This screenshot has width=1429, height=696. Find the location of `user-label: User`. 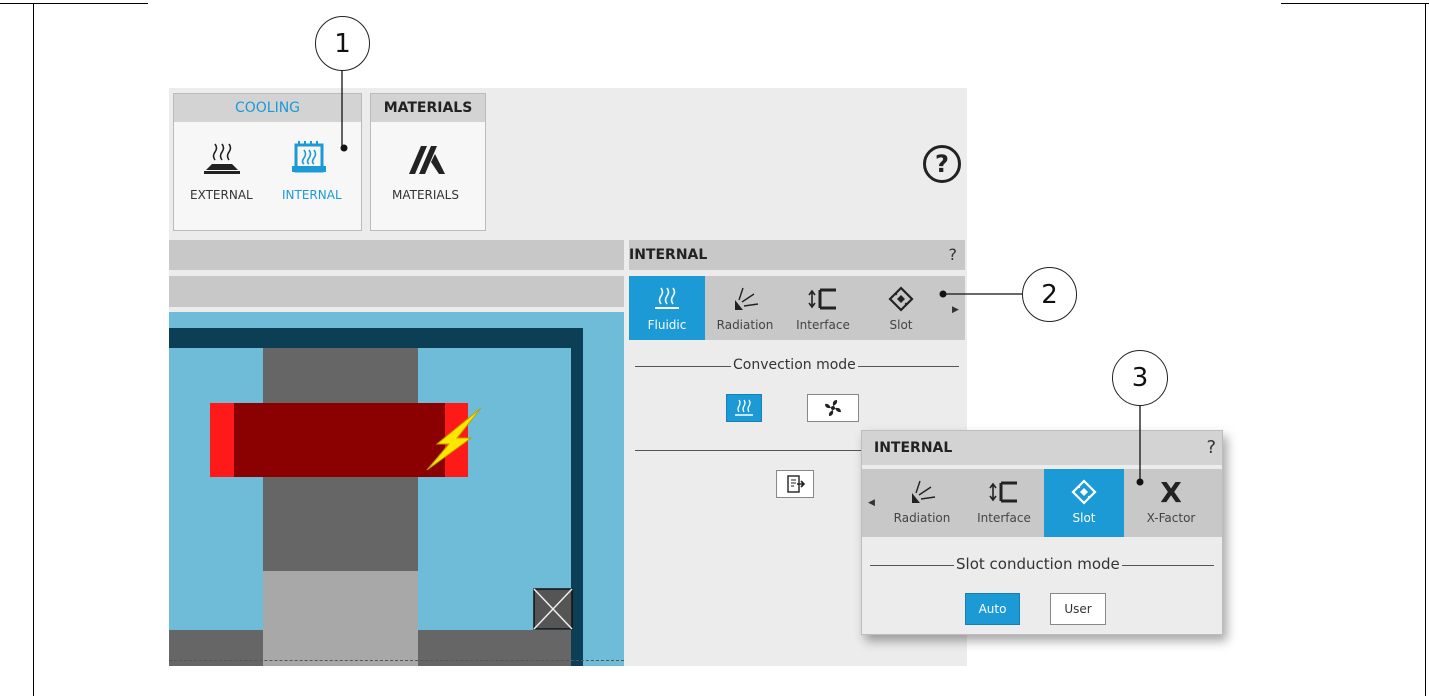

user-label: User is located at coordinates (1078, 609).